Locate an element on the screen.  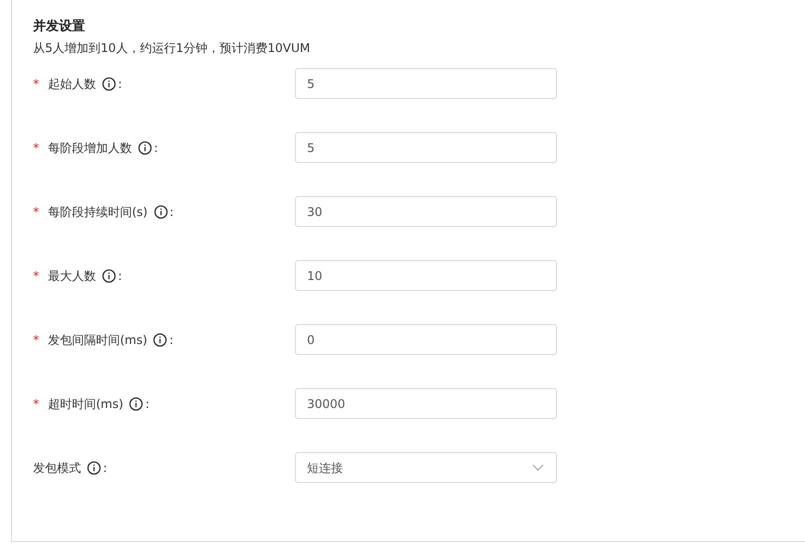
dropdown-field: 短连接 is located at coordinates (426, 467).